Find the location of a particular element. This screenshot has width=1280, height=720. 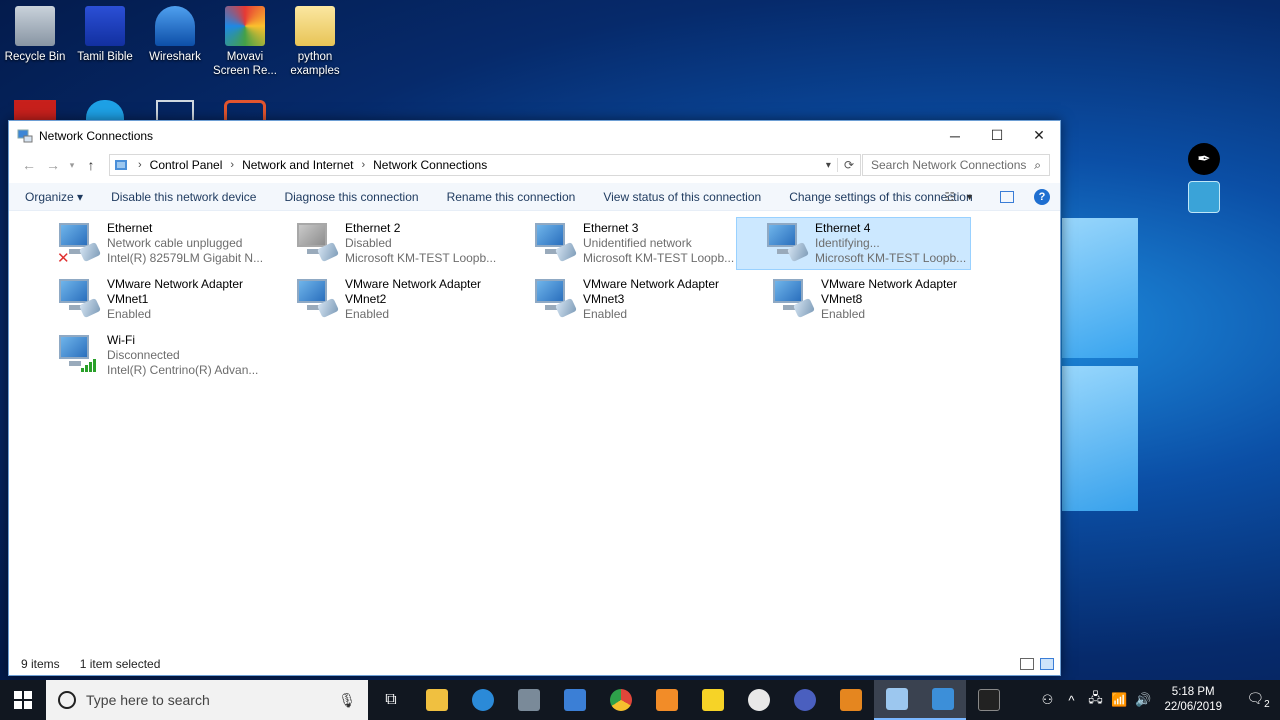

chrome-icon is located at coordinates (621, 700).